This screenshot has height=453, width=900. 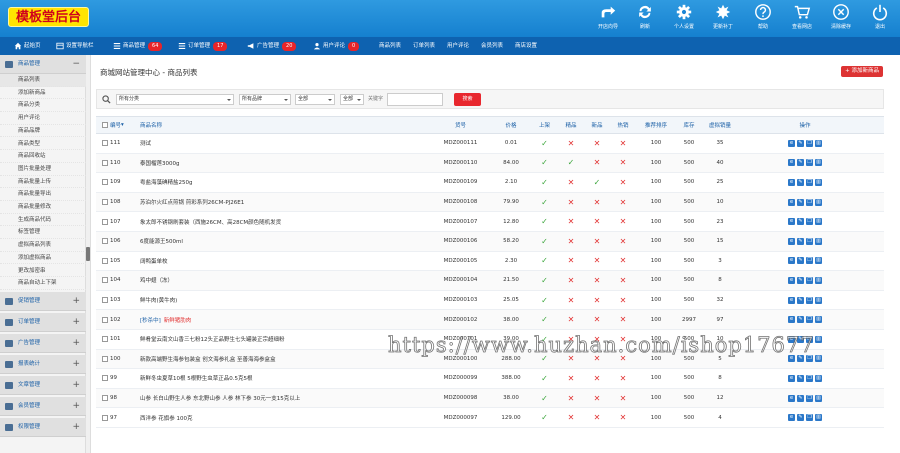 What do you see at coordinates (43, 245) in the screenshot?
I see `sidebar-item: 虚拟商品列表` at bounding box center [43, 245].